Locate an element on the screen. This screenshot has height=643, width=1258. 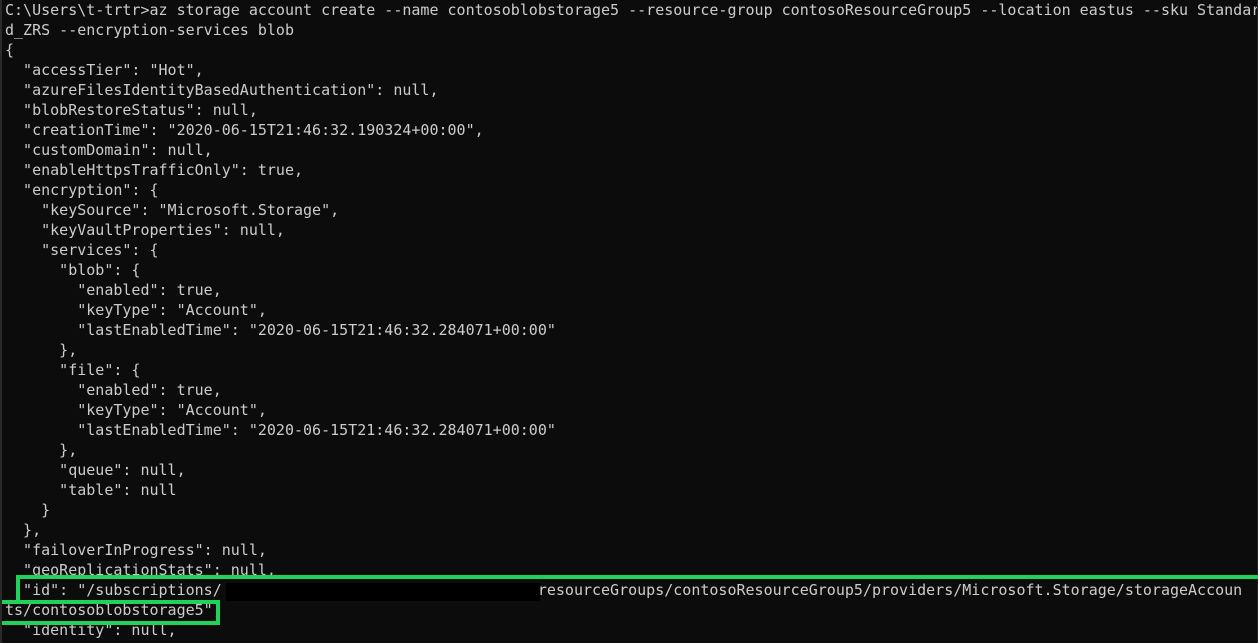
console-line-custom-domain: "customDomain": null, is located at coordinates (109, 150).